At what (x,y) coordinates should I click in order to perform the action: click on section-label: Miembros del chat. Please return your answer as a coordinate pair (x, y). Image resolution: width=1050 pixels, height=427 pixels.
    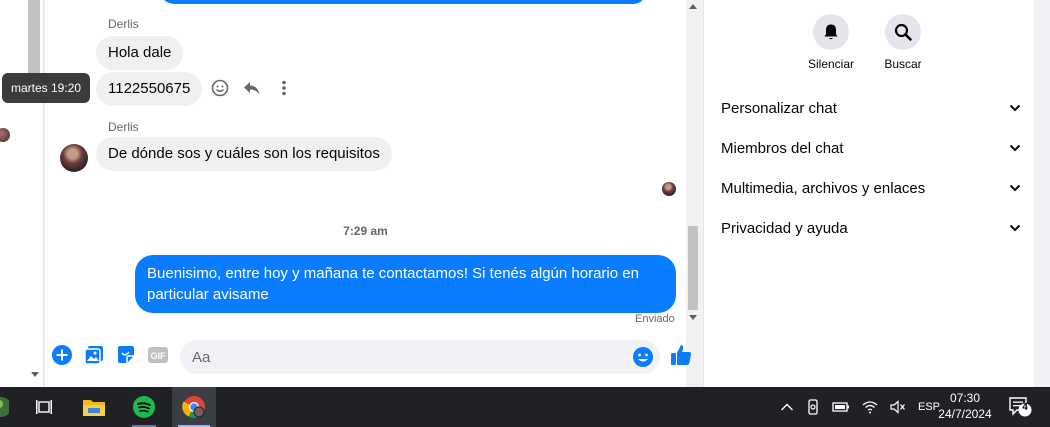
    Looking at the image, I should click on (782, 148).